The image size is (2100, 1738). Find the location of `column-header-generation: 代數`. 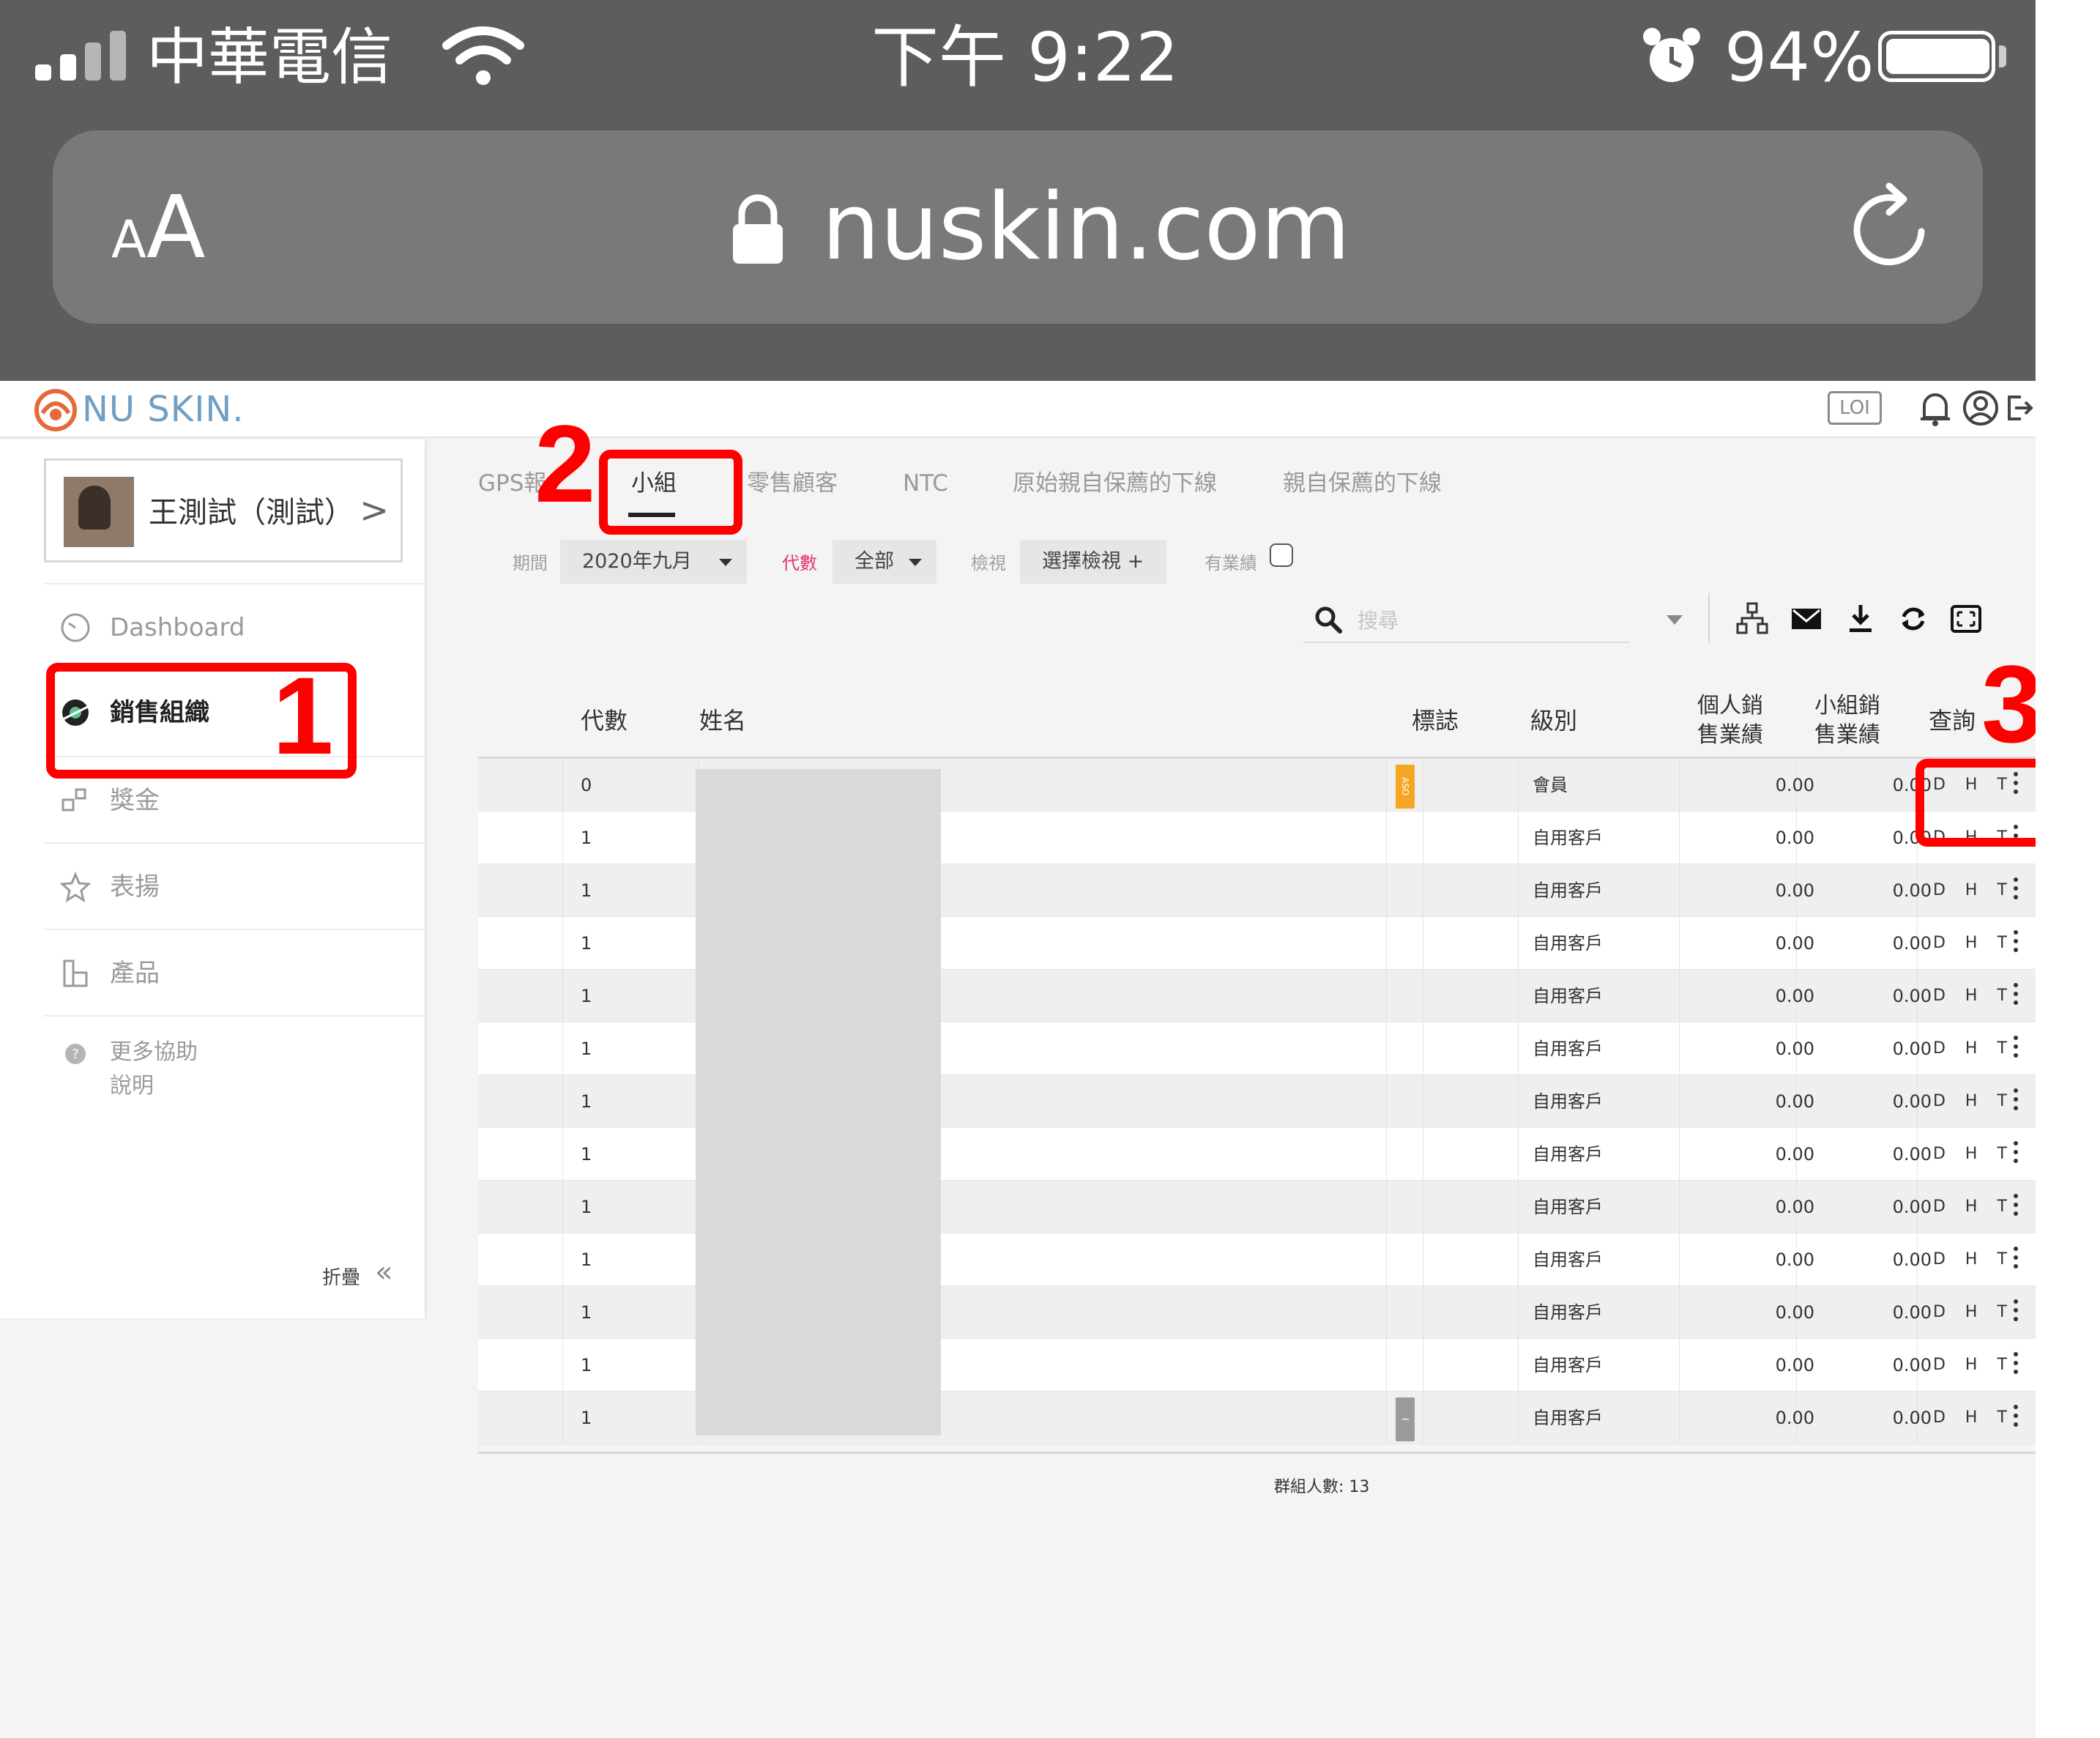

column-header-generation: 代數 is located at coordinates (604, 721).